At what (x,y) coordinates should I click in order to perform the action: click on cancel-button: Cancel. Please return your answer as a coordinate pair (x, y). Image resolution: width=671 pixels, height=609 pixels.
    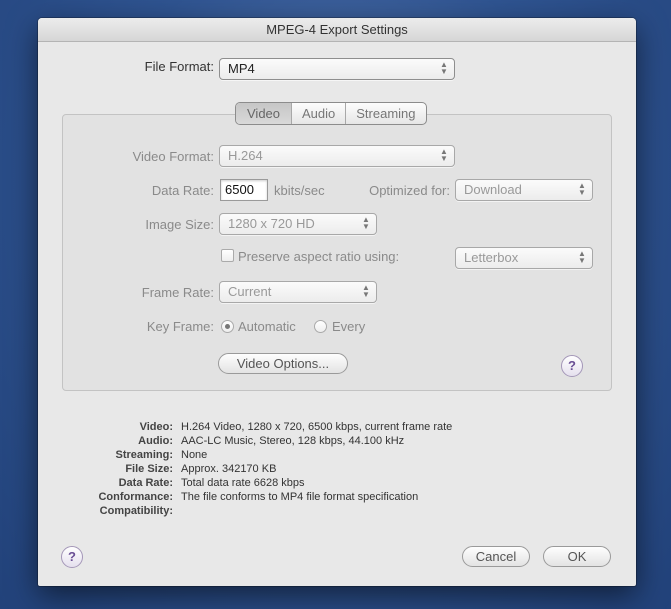
    Looking at the image, I should click on (496, 556).